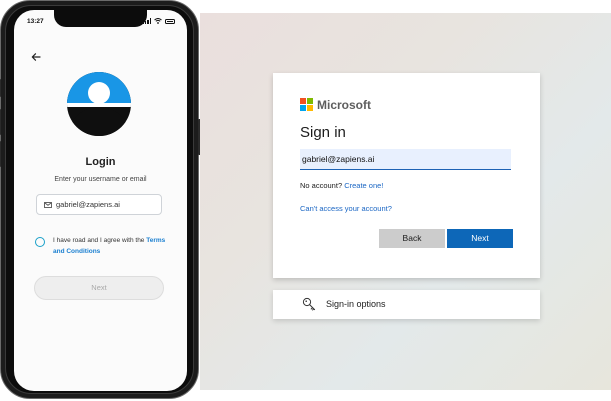 The image size is (611, 401). What do you see at coordinates (0, 154) in the screenshot?
I see `phone-volume-down-button` at bounding box center [0, 154].